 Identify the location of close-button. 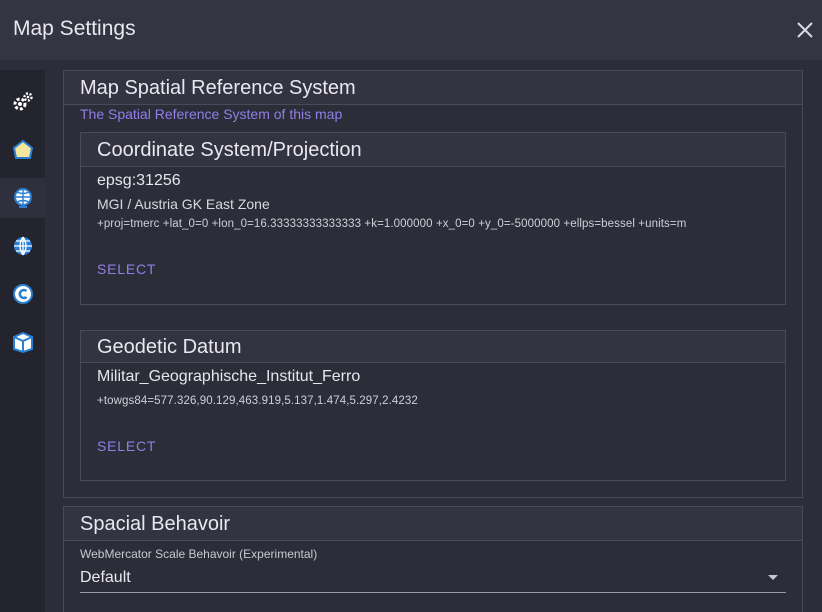
(805, 30).